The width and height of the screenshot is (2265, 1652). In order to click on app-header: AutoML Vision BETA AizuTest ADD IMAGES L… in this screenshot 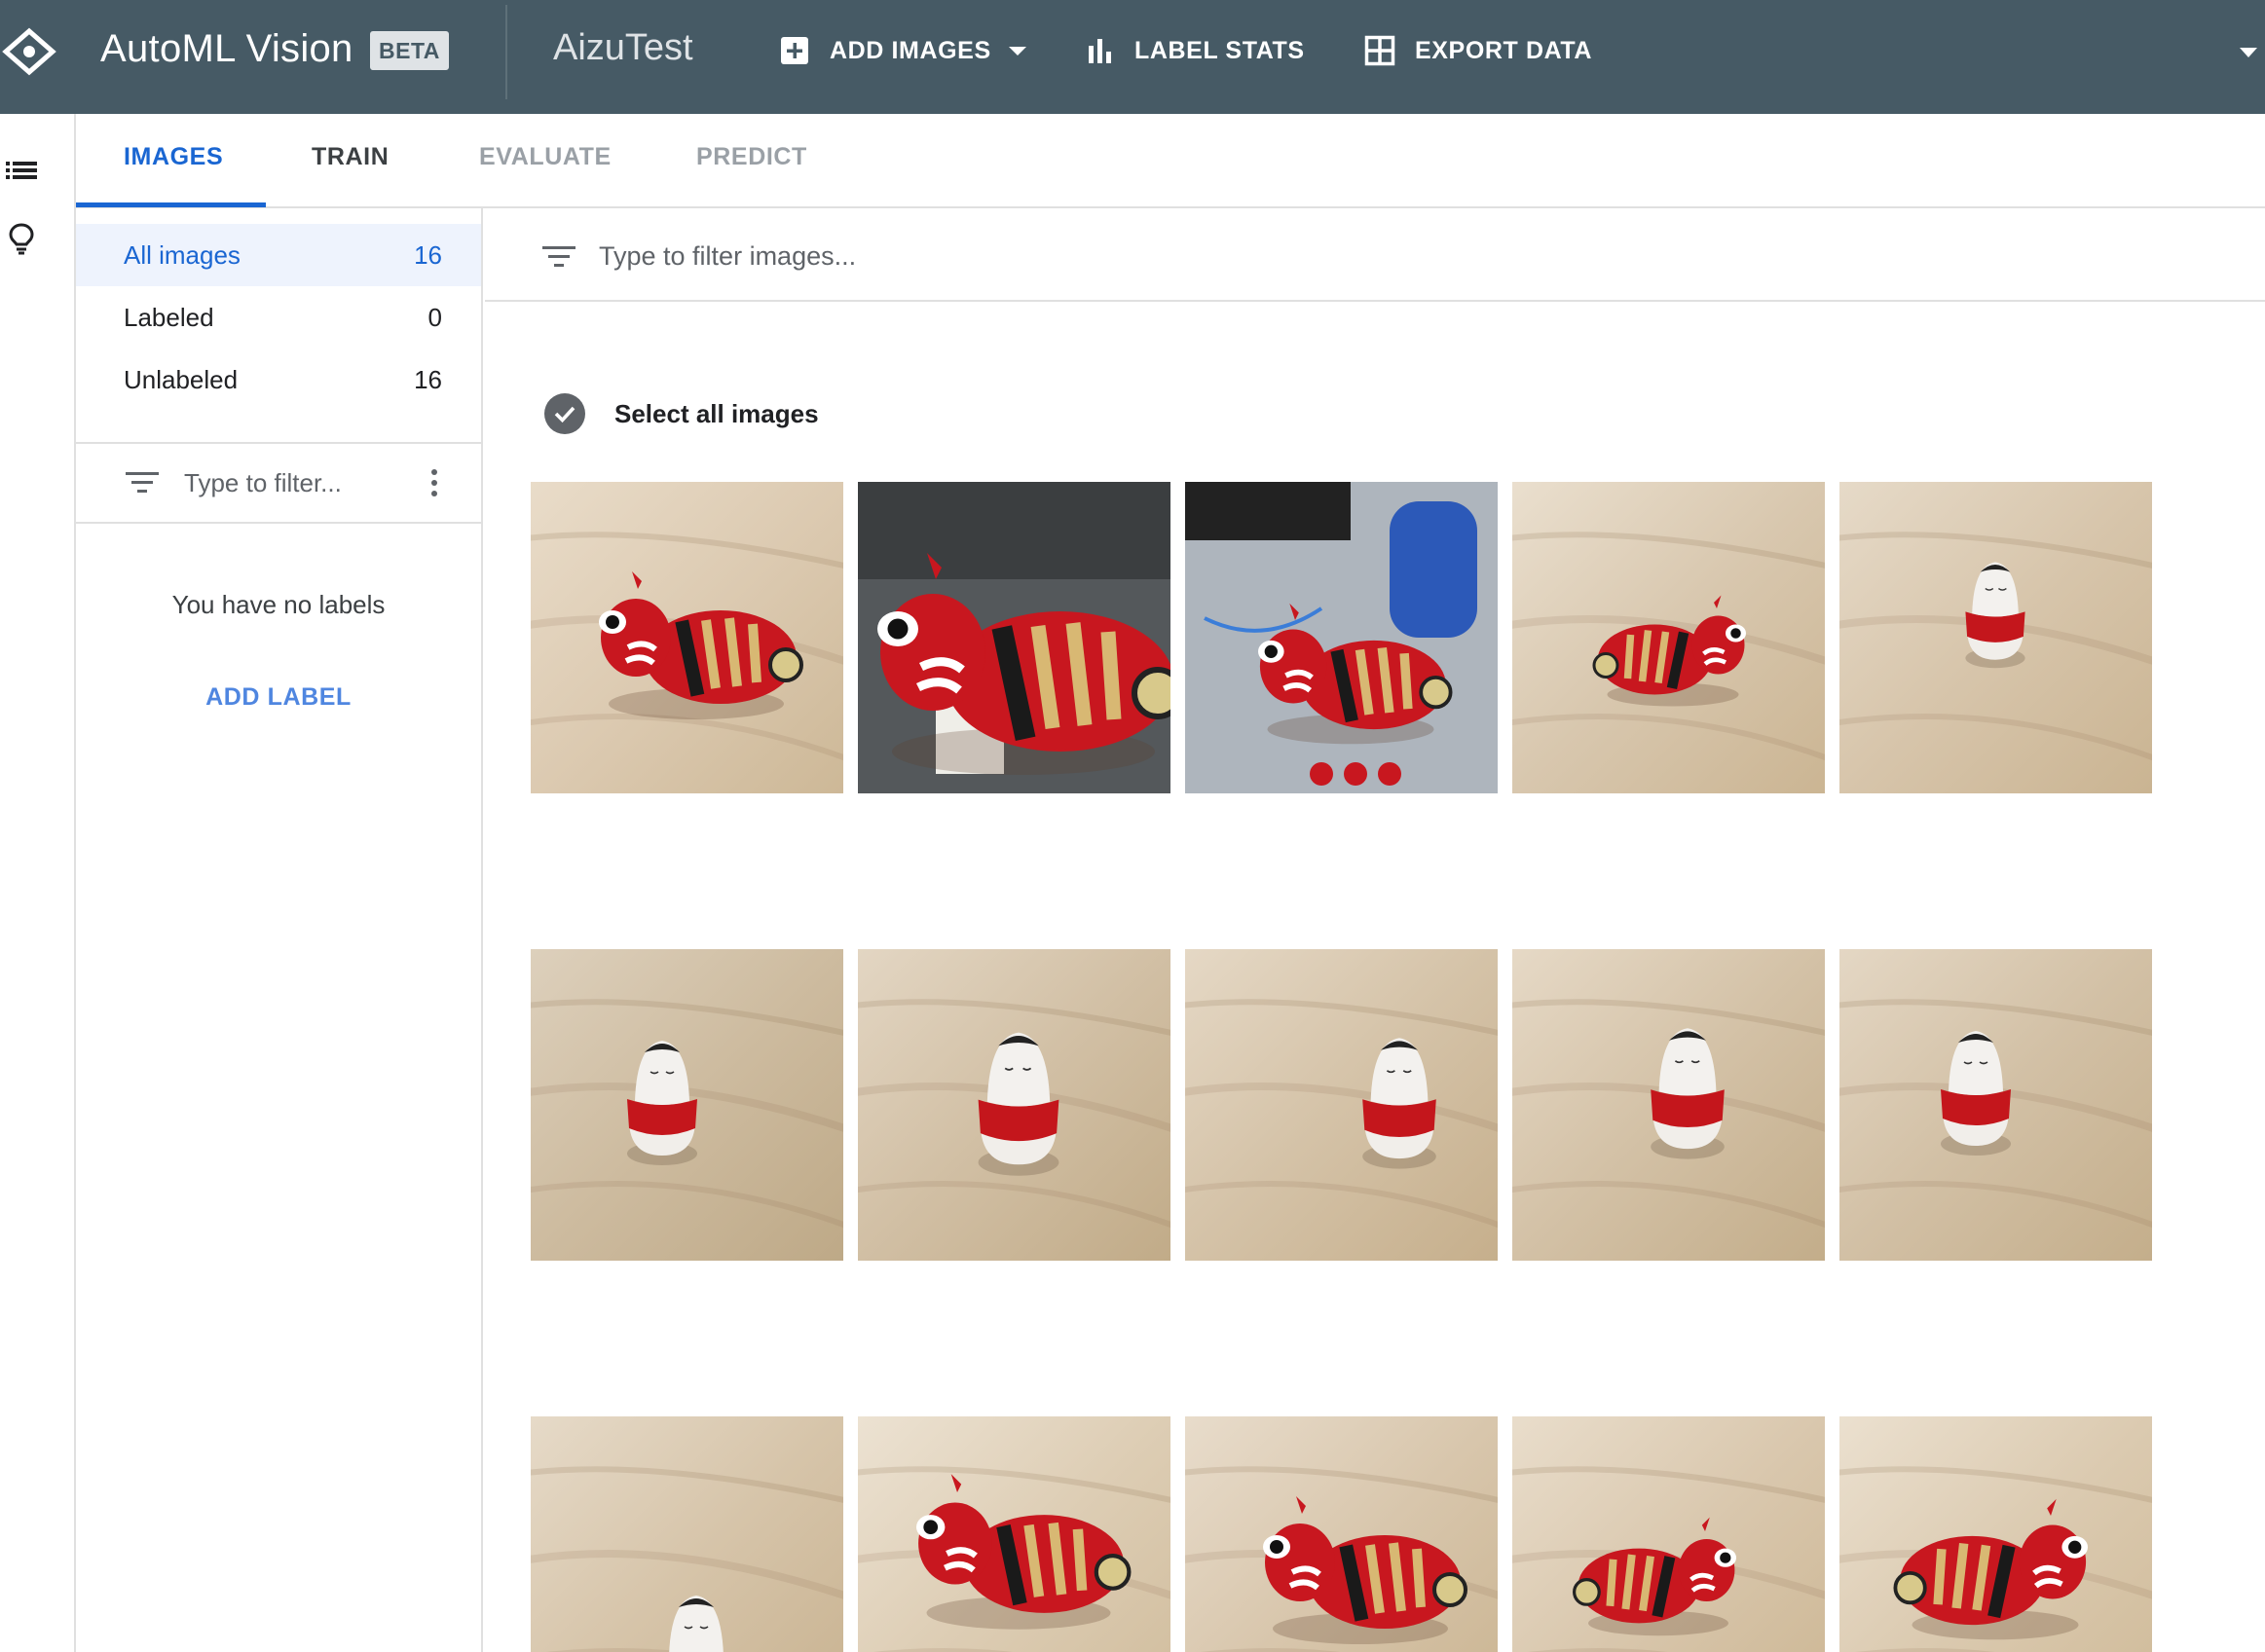, I will do `click(1132, 57)`.